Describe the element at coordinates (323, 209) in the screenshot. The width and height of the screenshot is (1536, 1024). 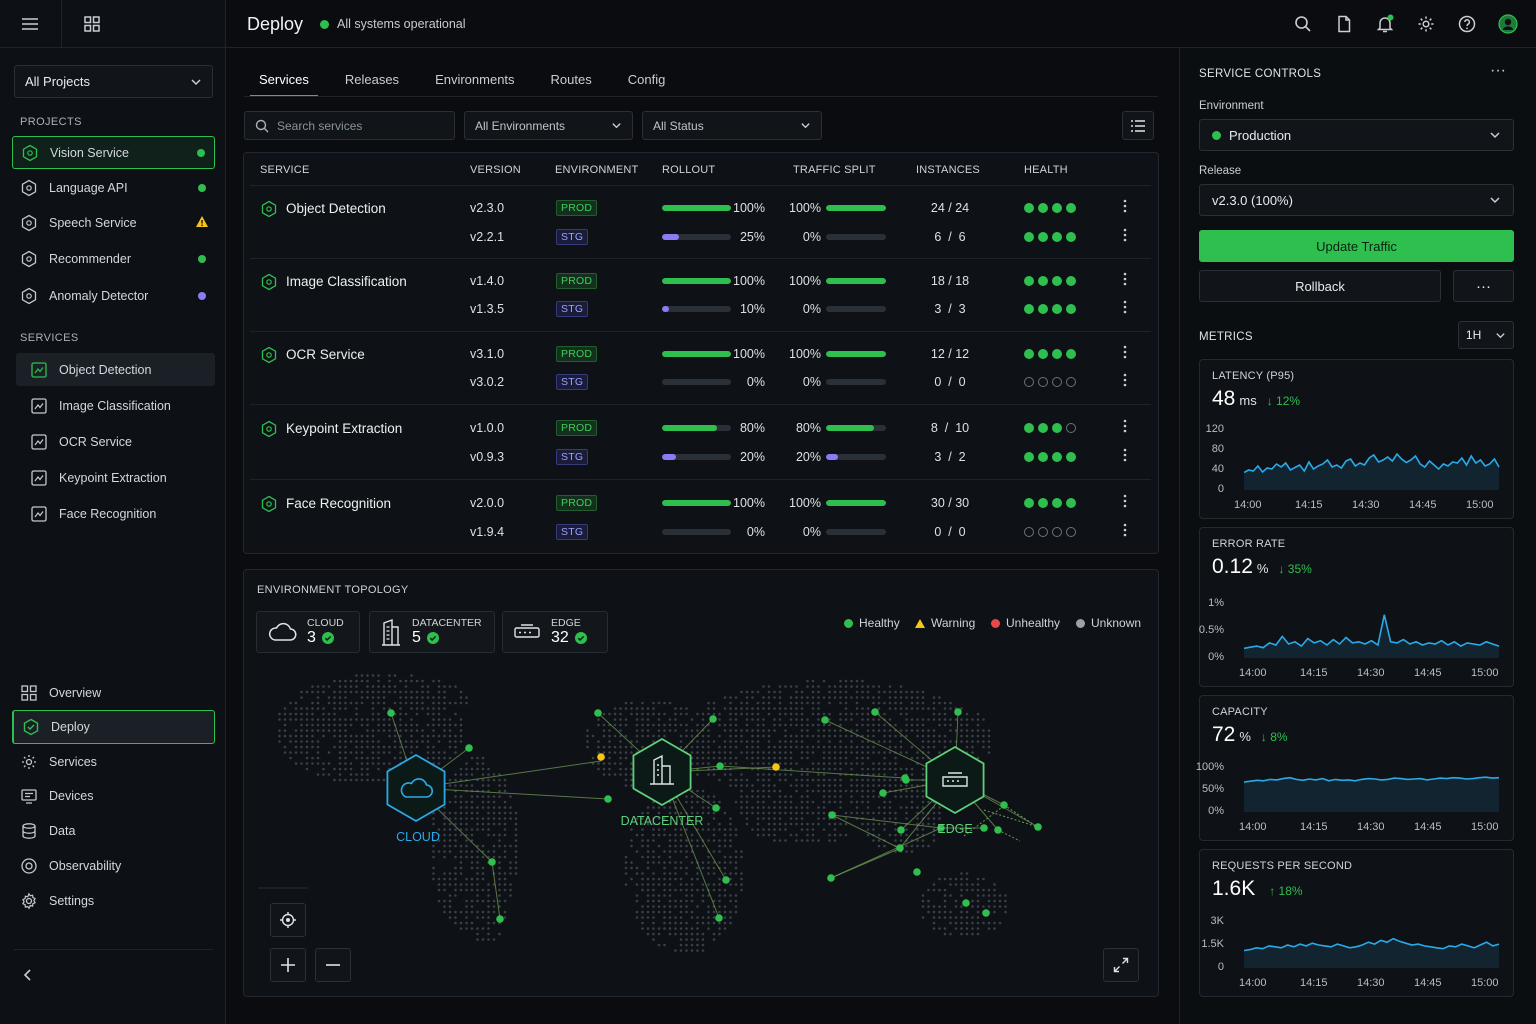
I see `service-name-object-detection: Object Detection` at that location.